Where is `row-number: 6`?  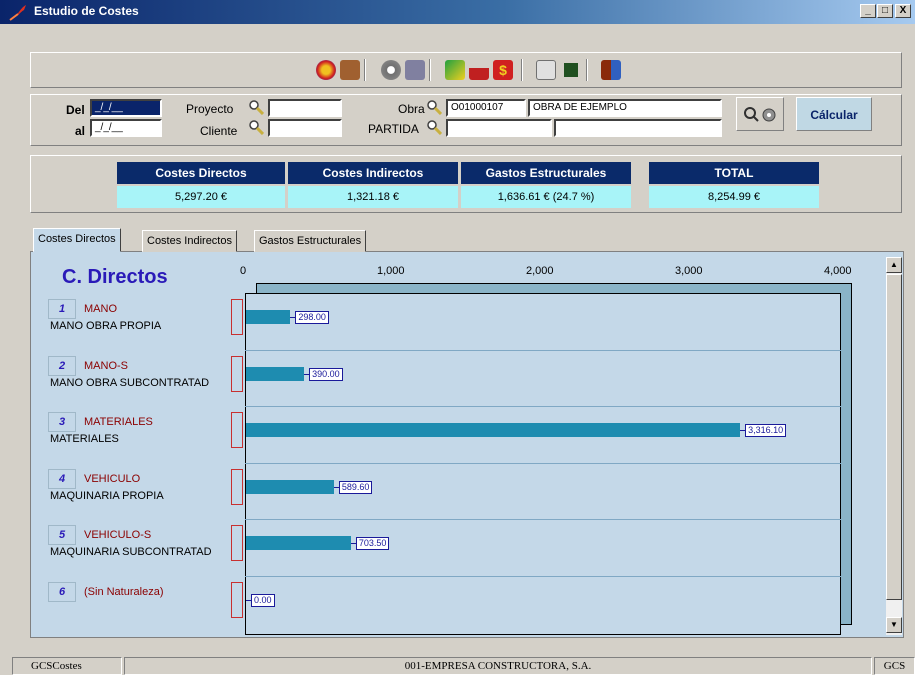 row-number: 6 is located at coordinates (62, 591).